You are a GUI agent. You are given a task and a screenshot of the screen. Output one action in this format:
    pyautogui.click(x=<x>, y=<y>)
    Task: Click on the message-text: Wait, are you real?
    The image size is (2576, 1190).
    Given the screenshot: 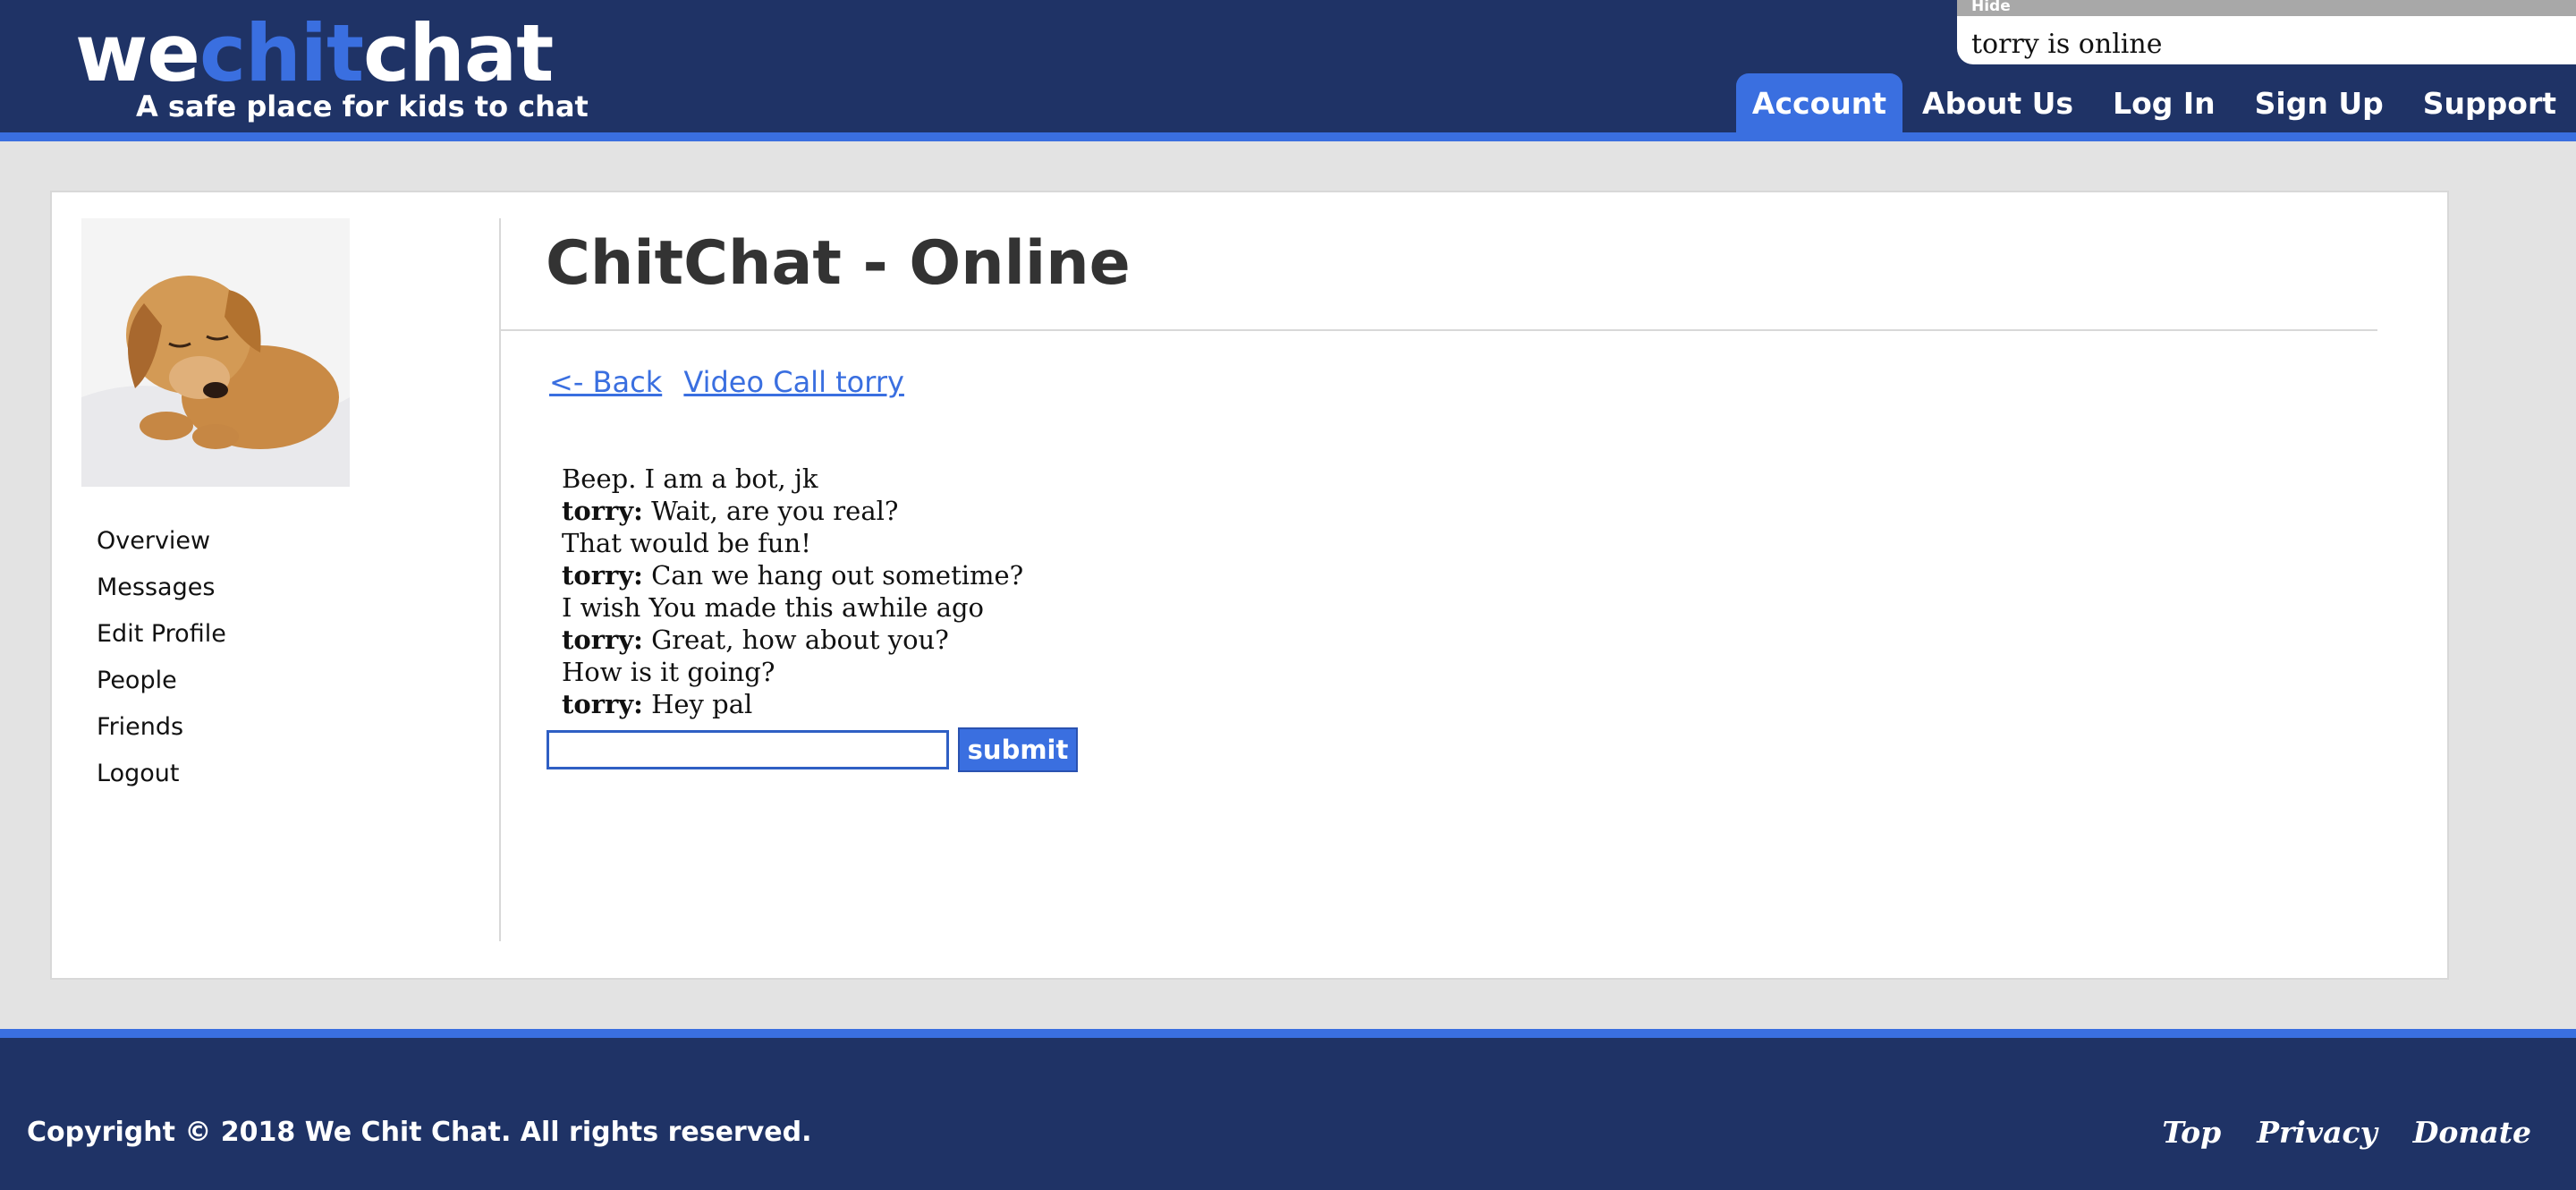 What is the action you would take?
    pyautogui.click(x=770, y=511)
    